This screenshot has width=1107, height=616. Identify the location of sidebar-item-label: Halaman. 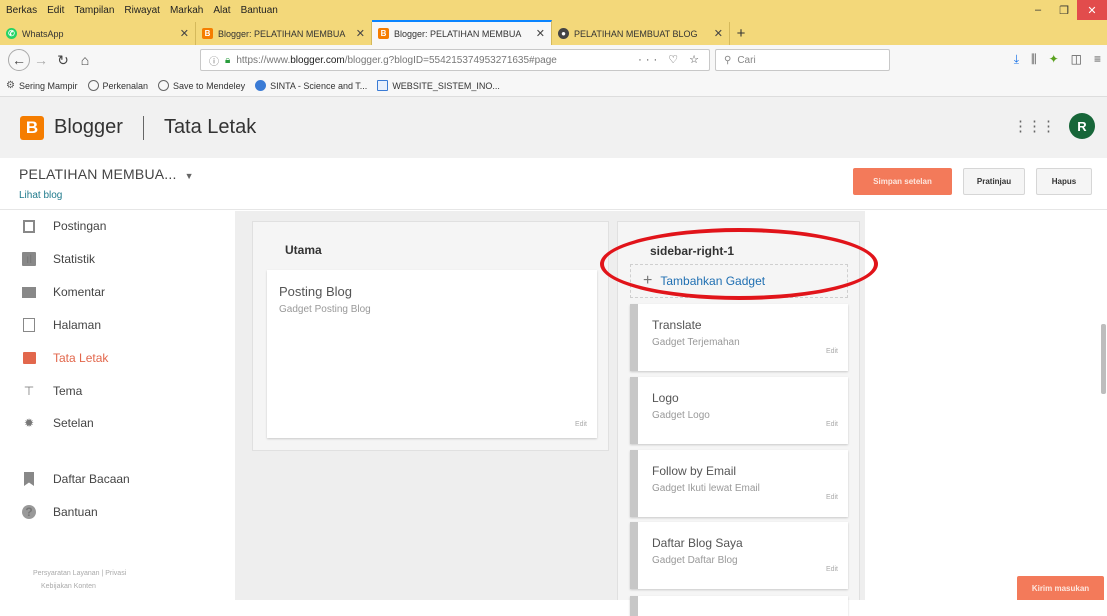
(77, 325).